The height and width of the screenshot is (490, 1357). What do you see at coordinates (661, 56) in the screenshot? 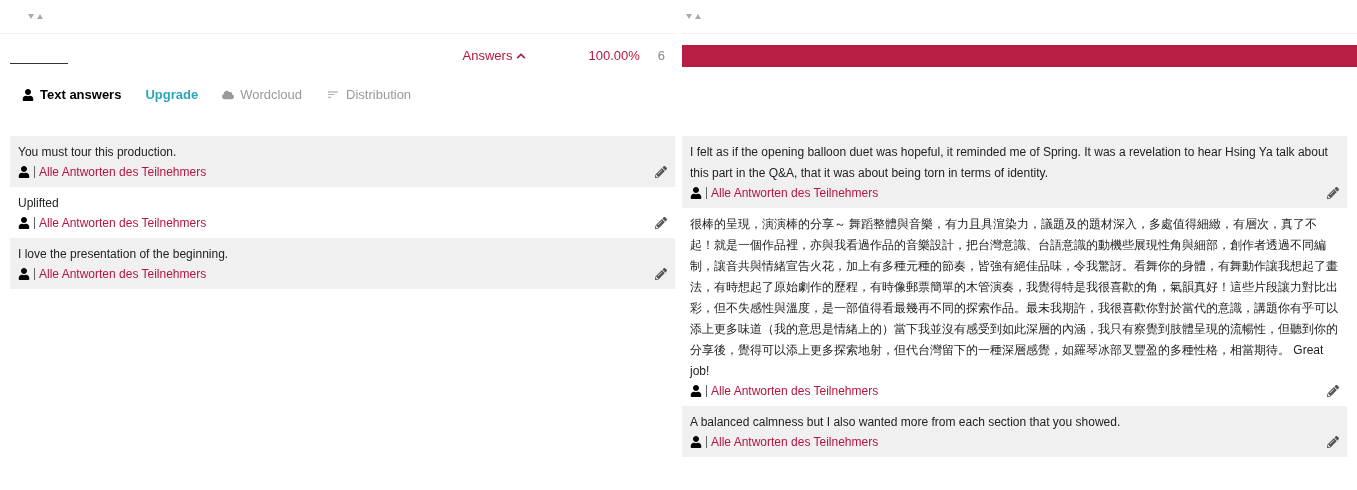
I see `count-value: 6` at bounding box center [661, 56].